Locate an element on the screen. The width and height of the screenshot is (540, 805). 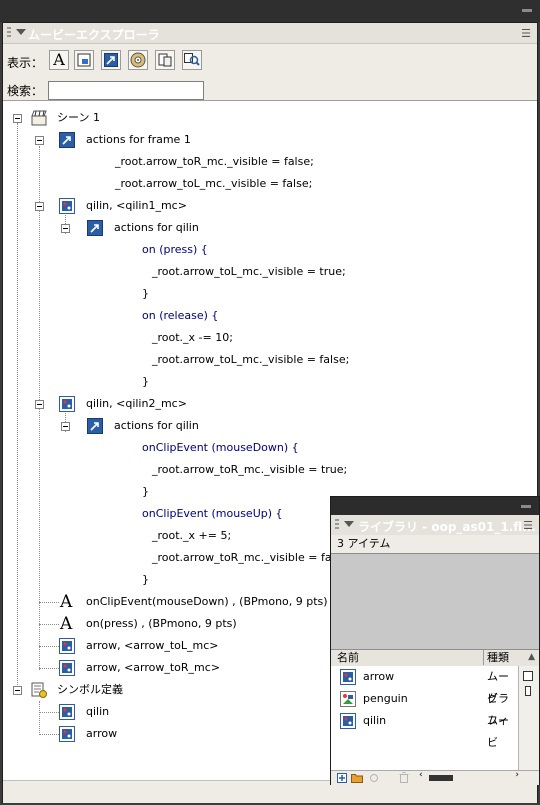
new-folder-icon is located at coordinates (357, 777).